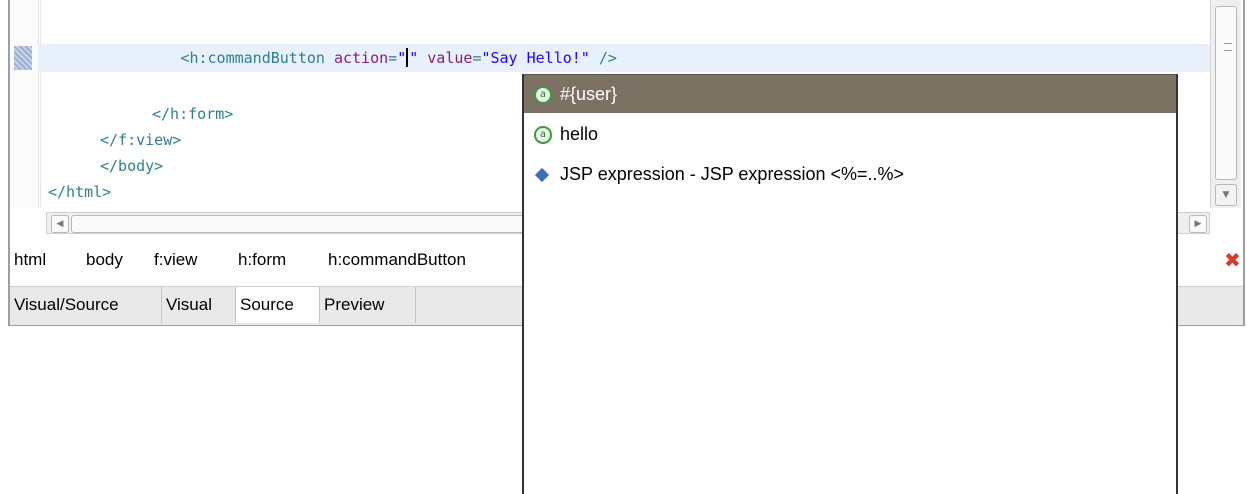  I want to click on autocomplete-item-label: JSP expression - JSP expression <%=..%>, so click(732, 174).